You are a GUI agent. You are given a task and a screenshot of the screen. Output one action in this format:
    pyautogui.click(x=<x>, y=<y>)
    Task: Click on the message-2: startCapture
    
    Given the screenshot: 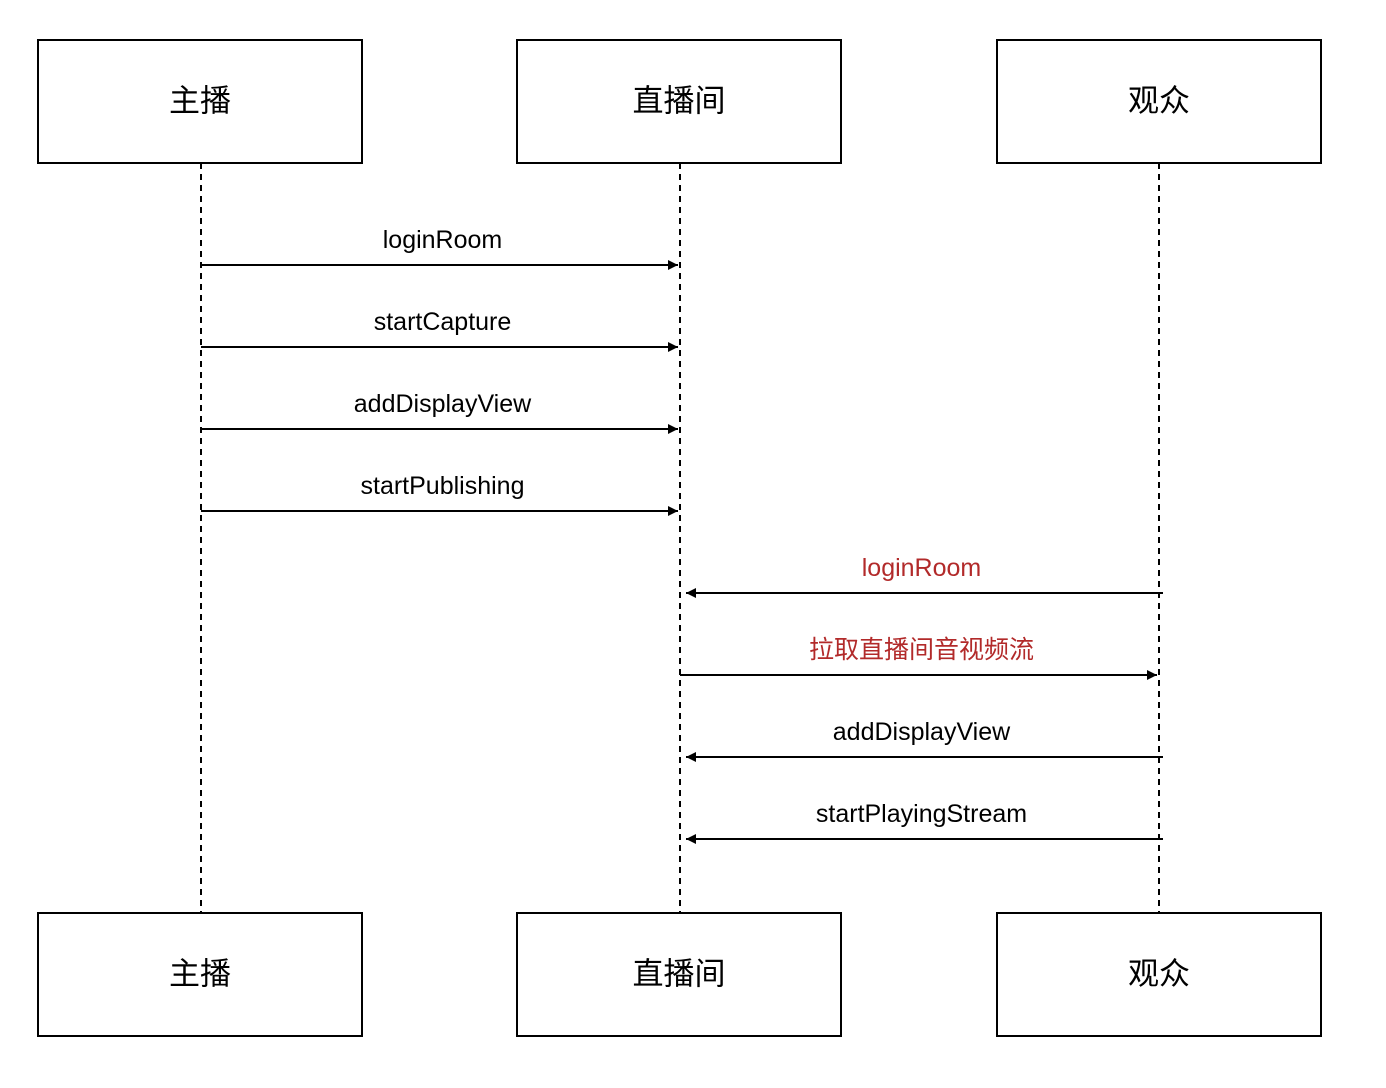 What is the action you would take?
    pyautogui.click(x=439, y=330)
    